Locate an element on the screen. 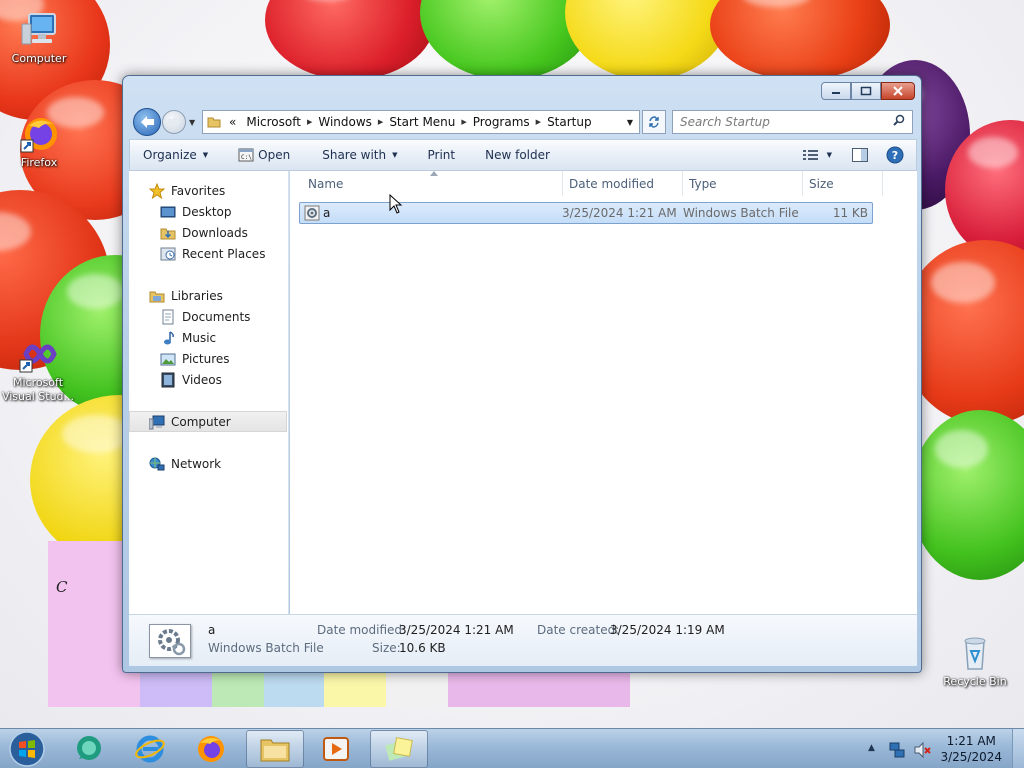 The height and width of the screenshot is (768, 1024). nav-pictures: Pictures is located at coordinates (208, 358).